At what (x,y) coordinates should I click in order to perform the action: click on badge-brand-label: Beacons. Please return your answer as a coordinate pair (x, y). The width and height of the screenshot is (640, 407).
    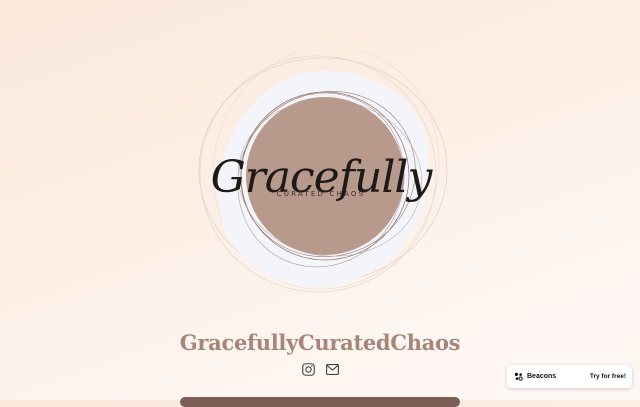
    Looking at the image, I should click on (542, 376).